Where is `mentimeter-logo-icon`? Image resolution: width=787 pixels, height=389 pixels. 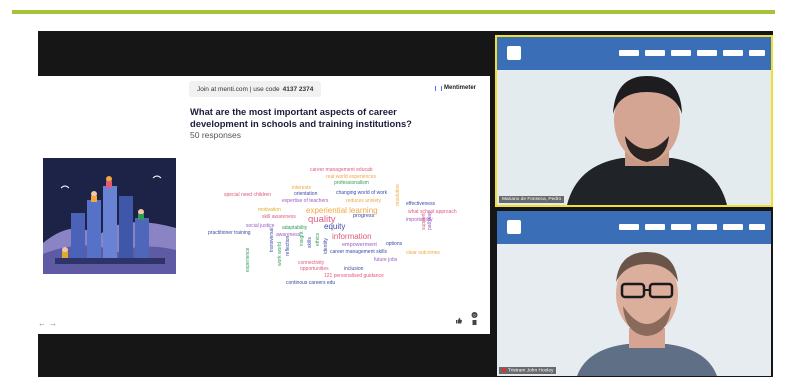 mentimeter-logo-icon is located at coordinates (438, 88).